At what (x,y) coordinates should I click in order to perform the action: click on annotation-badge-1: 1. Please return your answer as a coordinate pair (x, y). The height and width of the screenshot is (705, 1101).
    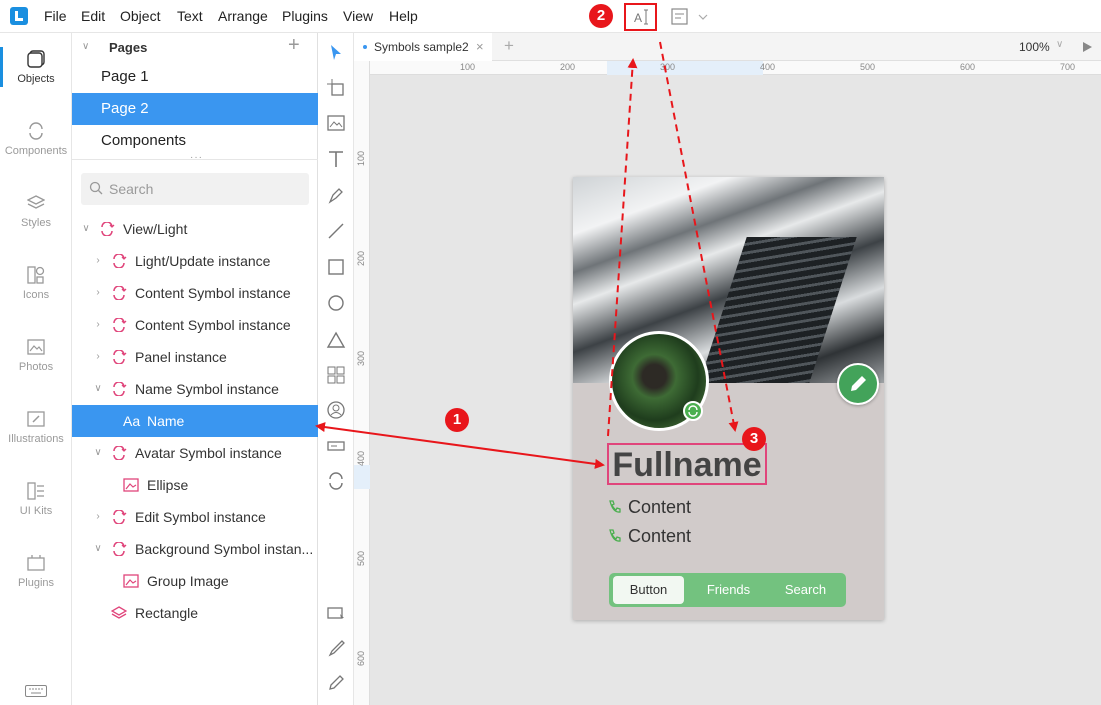
    Looking at the image, I should click on (457, 420).